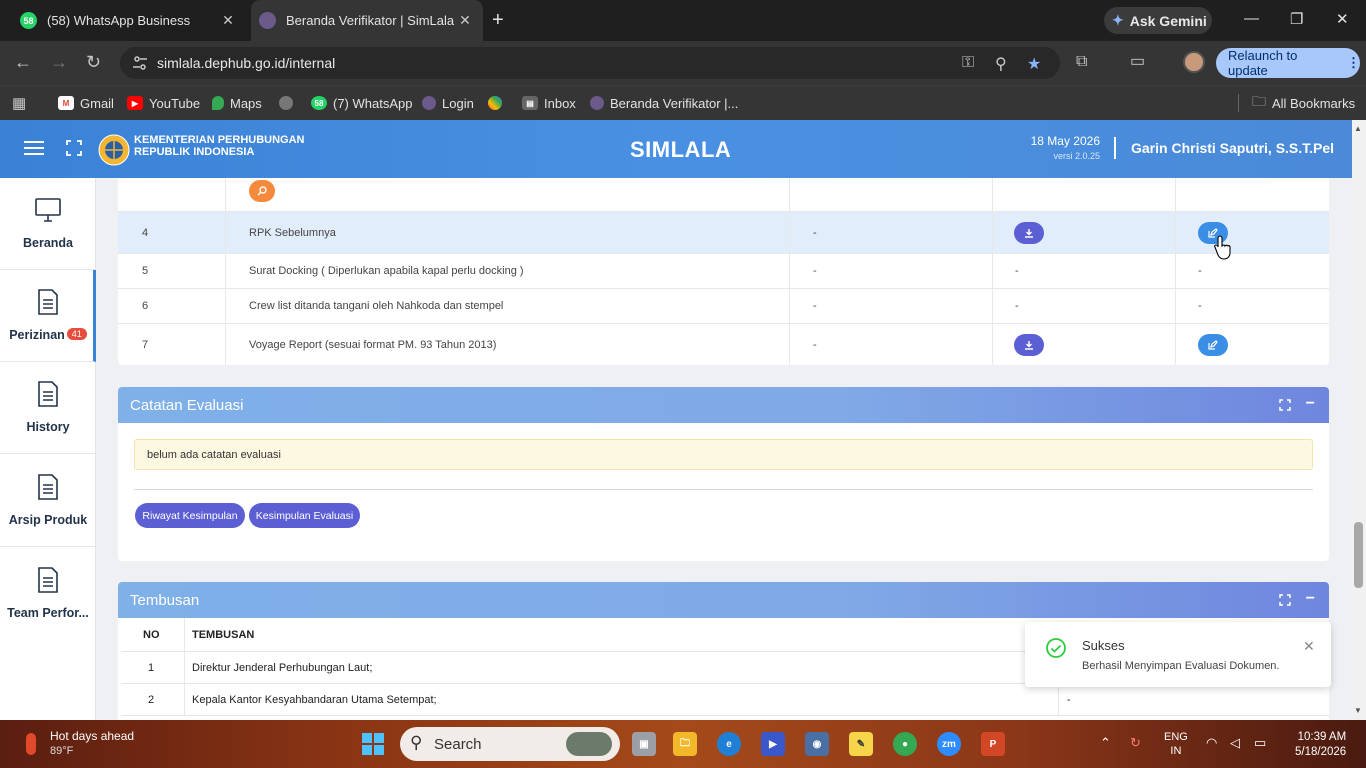 The height and width of the screenshot is (768, 1366). I want to click on bookmark-gmail: M Gmail, so click(86, 103).